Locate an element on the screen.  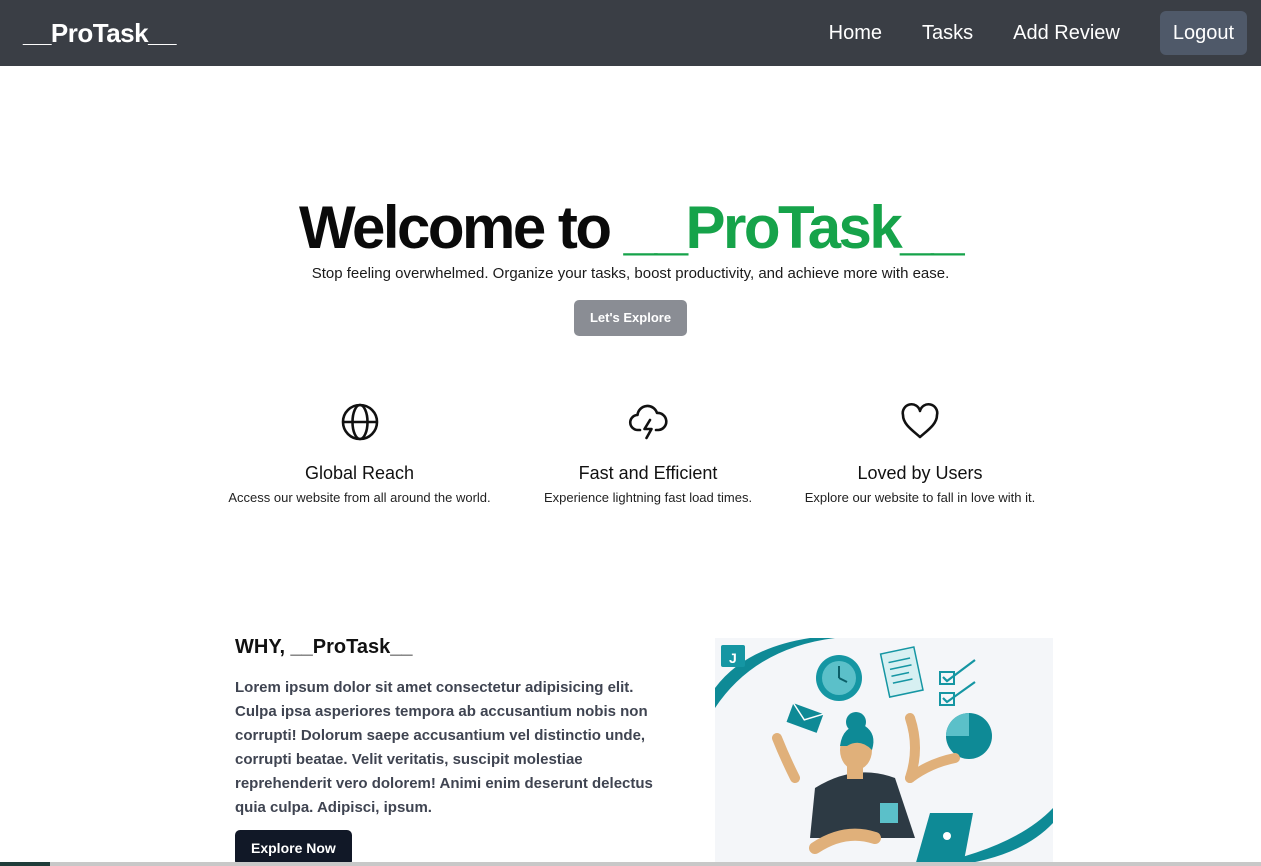
globe-icon is located at coordinates (359, 422).